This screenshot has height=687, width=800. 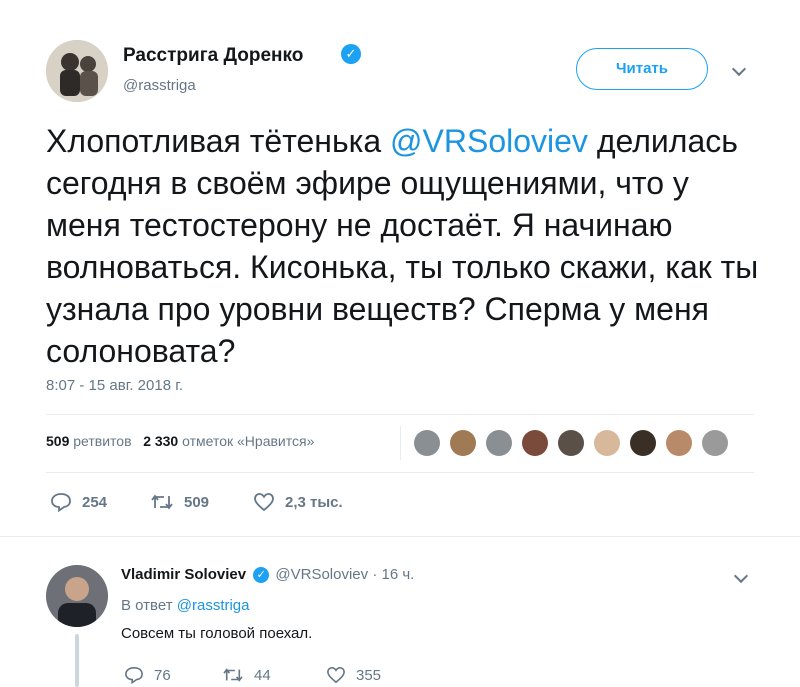 What do you see at coordinates (162, 675) in the screenshot?
I see `reply-reply-count: 76` at bounding box center [162, 675].